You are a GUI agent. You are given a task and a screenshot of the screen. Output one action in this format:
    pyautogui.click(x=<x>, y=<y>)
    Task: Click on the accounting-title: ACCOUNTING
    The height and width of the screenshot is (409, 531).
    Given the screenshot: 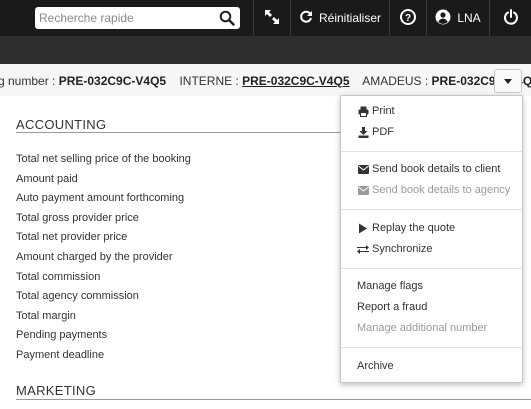 What is the action you would take?
    pyautogui.click(x=61, y=124)
    